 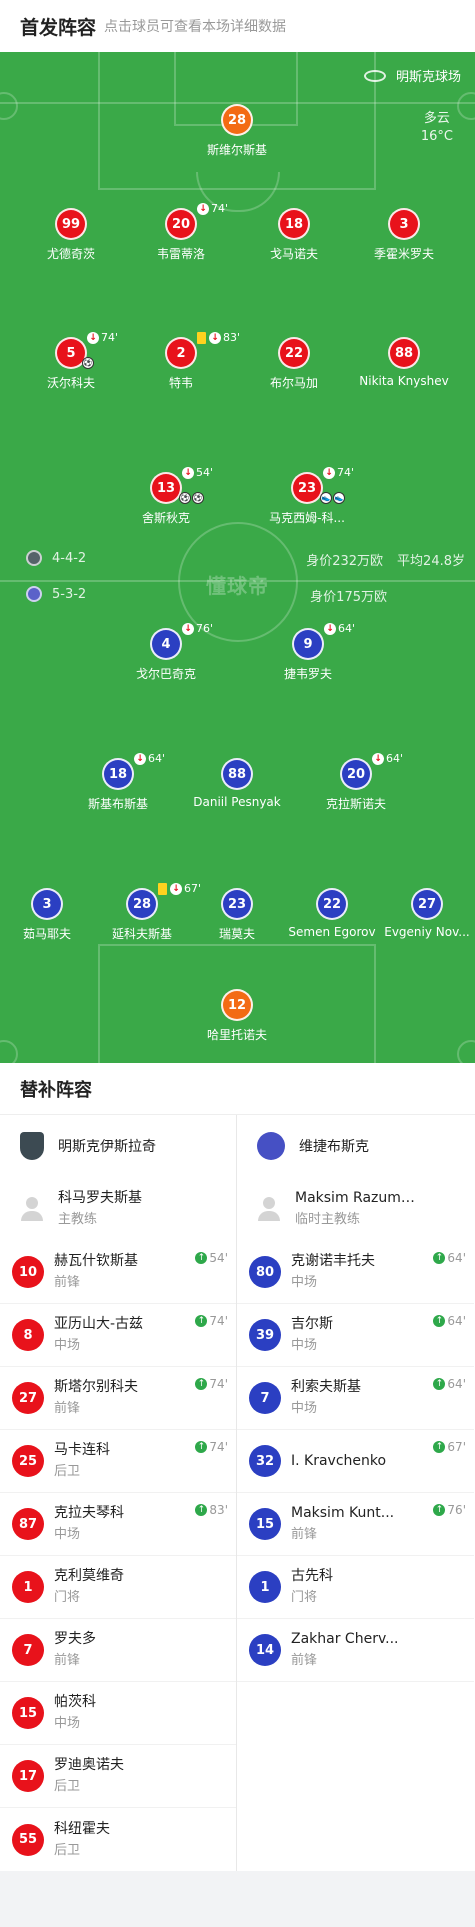 I want to click on player-name: Daniil Pesnyak, so click(x=237, y=802).